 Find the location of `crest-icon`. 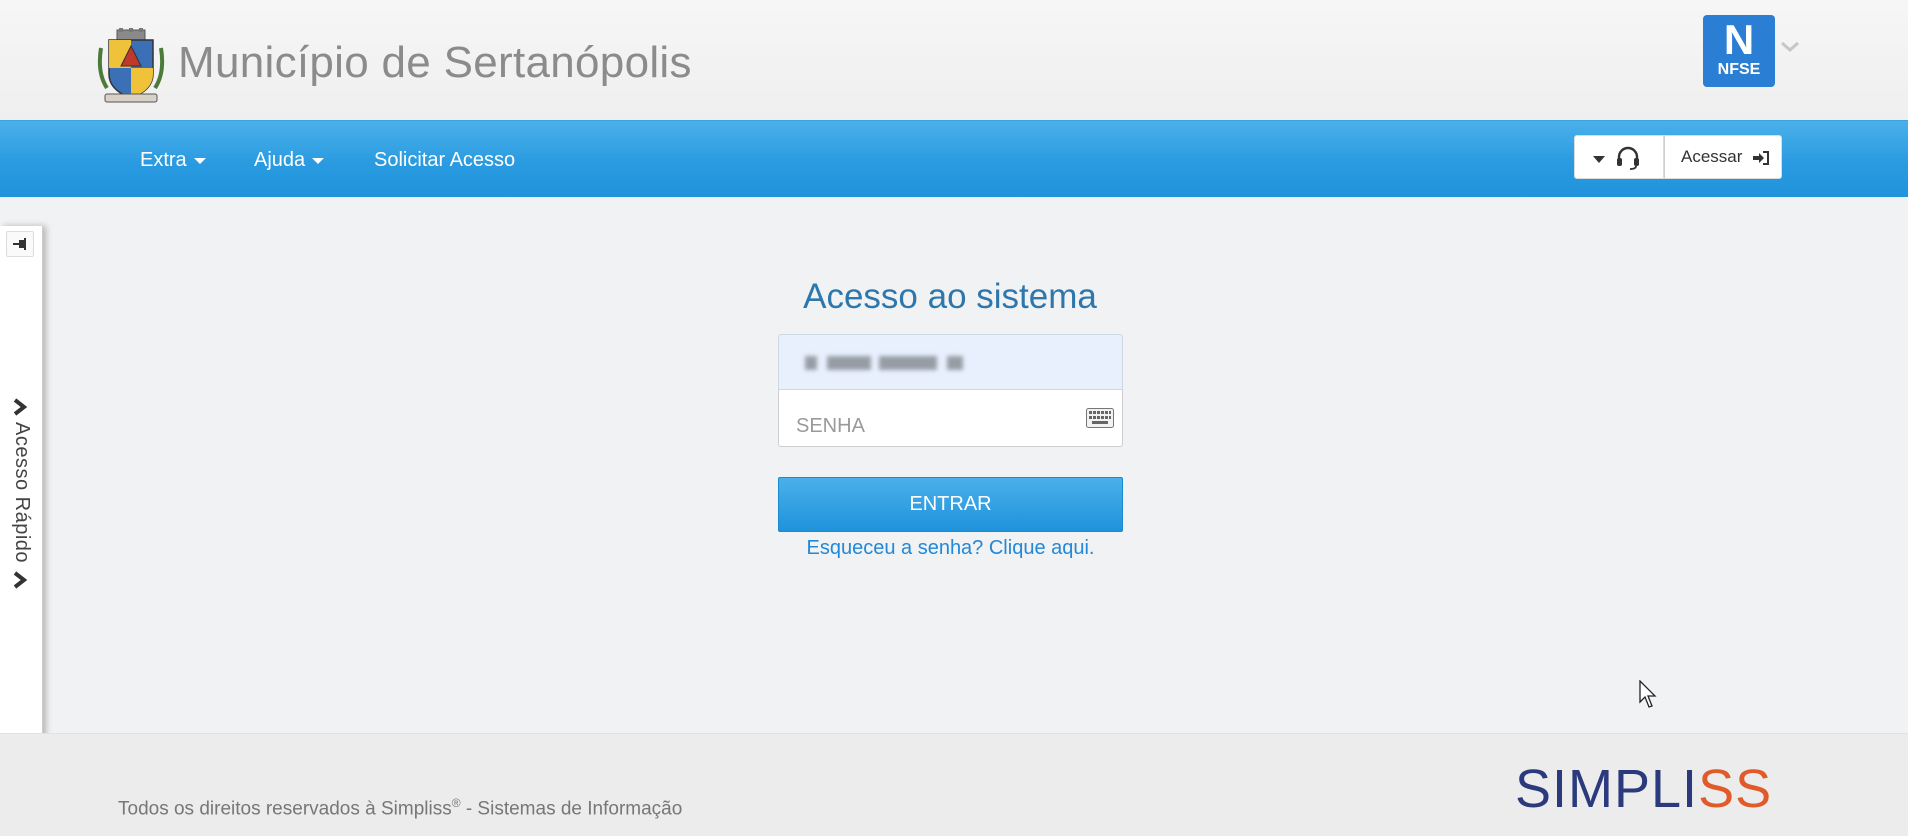

crest-icon is located at coordinates (131, 65).